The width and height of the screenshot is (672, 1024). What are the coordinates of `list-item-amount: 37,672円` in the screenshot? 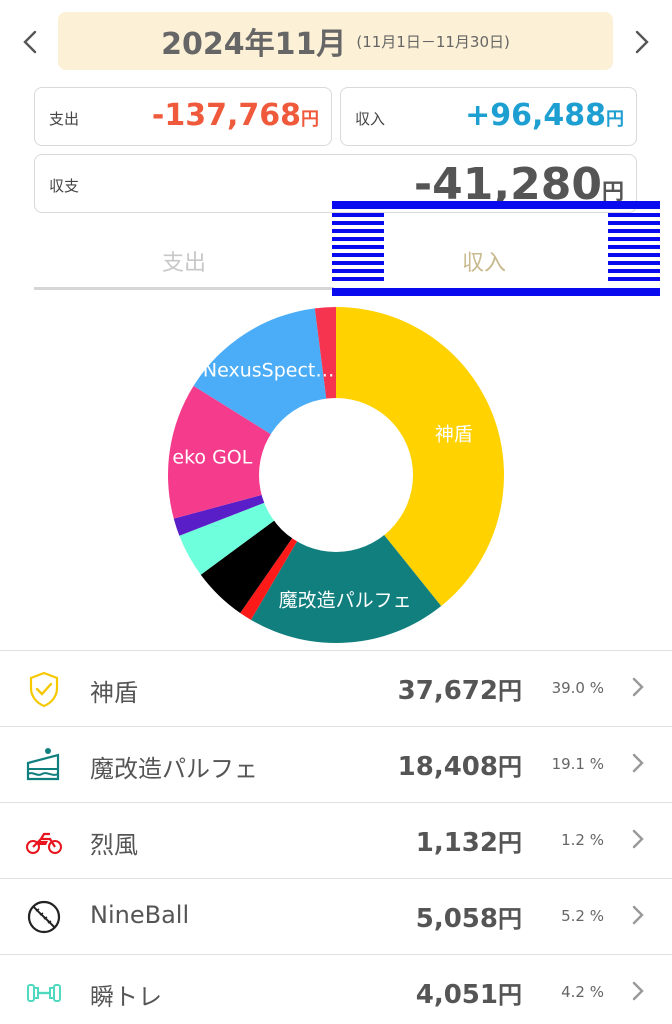 It's located at (459, 691).